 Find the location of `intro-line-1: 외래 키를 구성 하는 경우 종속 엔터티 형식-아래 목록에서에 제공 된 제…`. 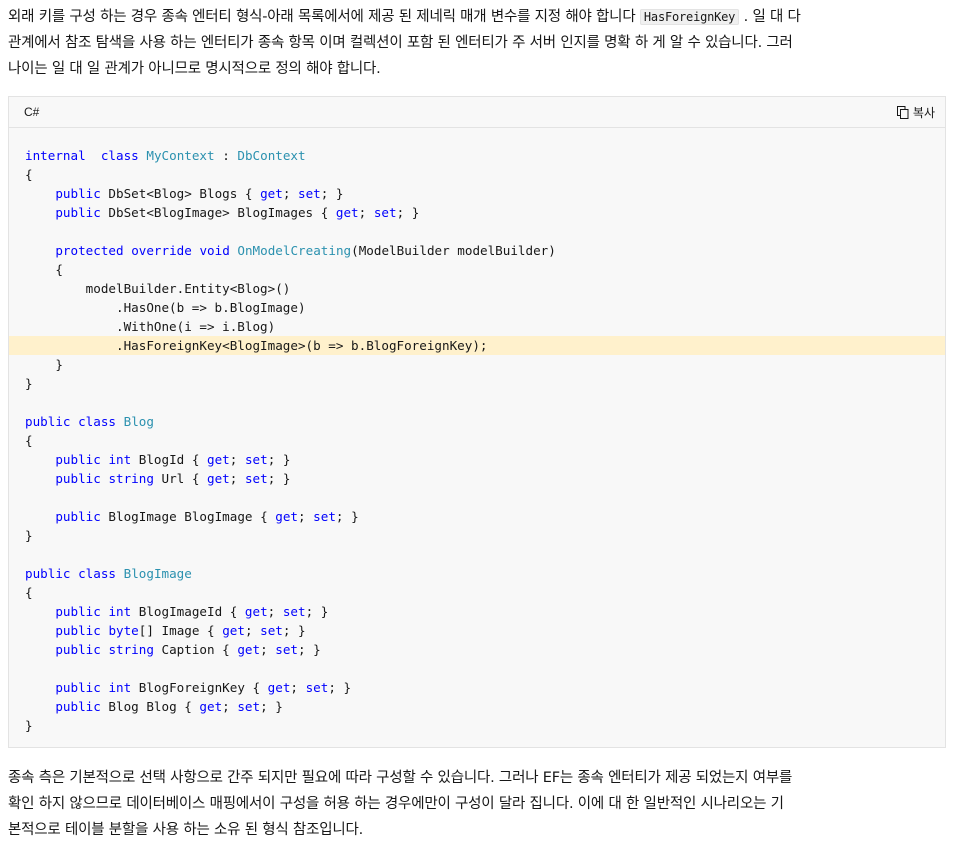

intro-line-1: 외래 키를 구성 하는 경우 종속 엔터티 형식-아래 목록에서에 제공 된 제… is located at coordinates (478, 17).